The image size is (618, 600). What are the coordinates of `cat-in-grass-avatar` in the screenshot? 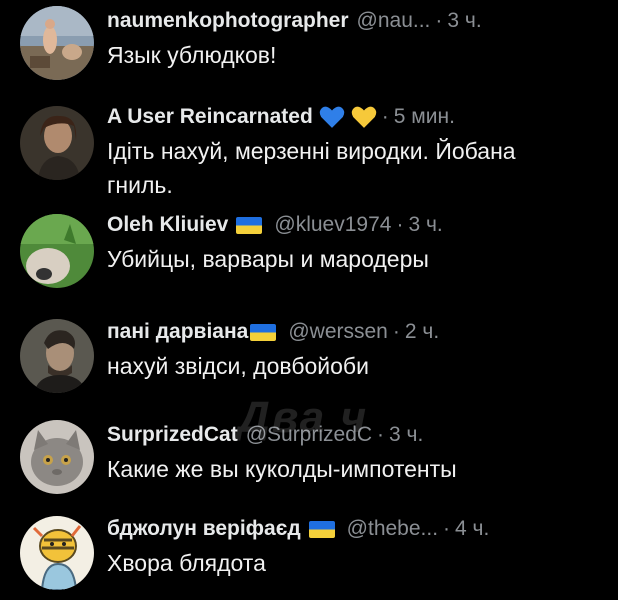 It's located at (57, 251).